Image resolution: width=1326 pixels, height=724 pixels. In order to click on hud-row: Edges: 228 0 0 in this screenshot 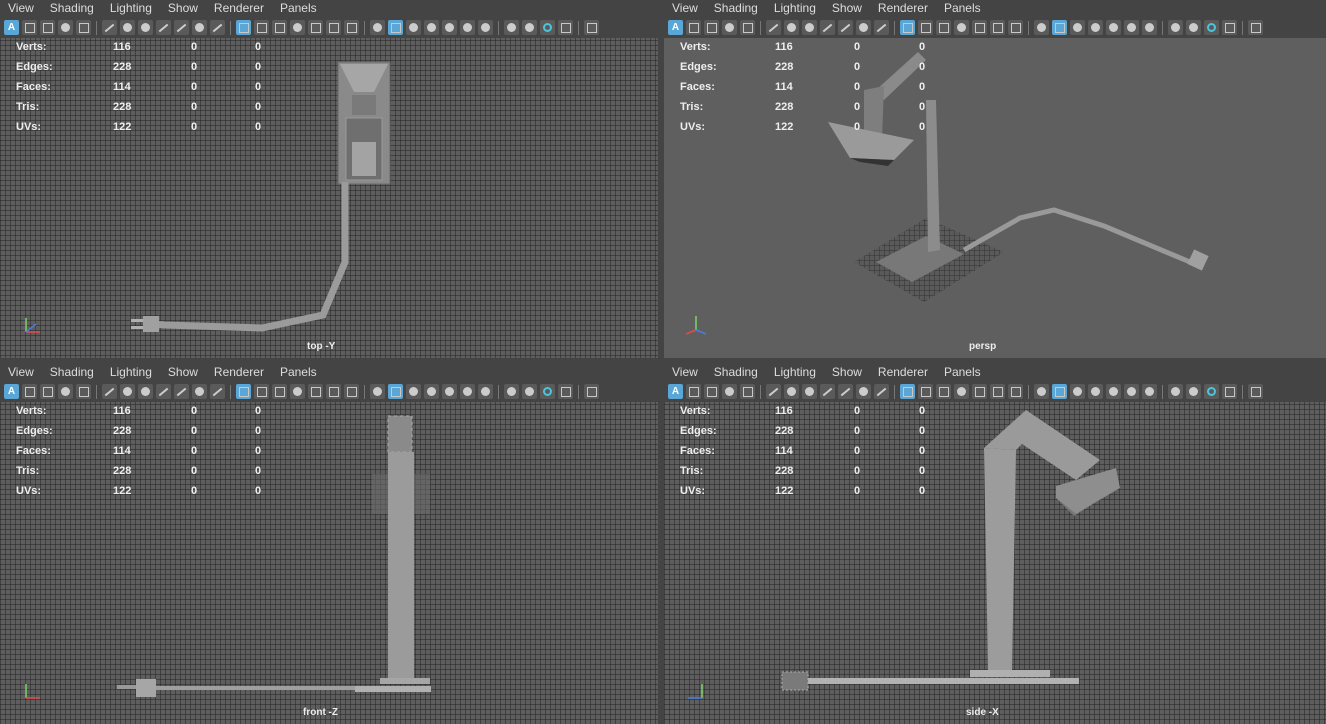, I will do `click(814, 70)`.